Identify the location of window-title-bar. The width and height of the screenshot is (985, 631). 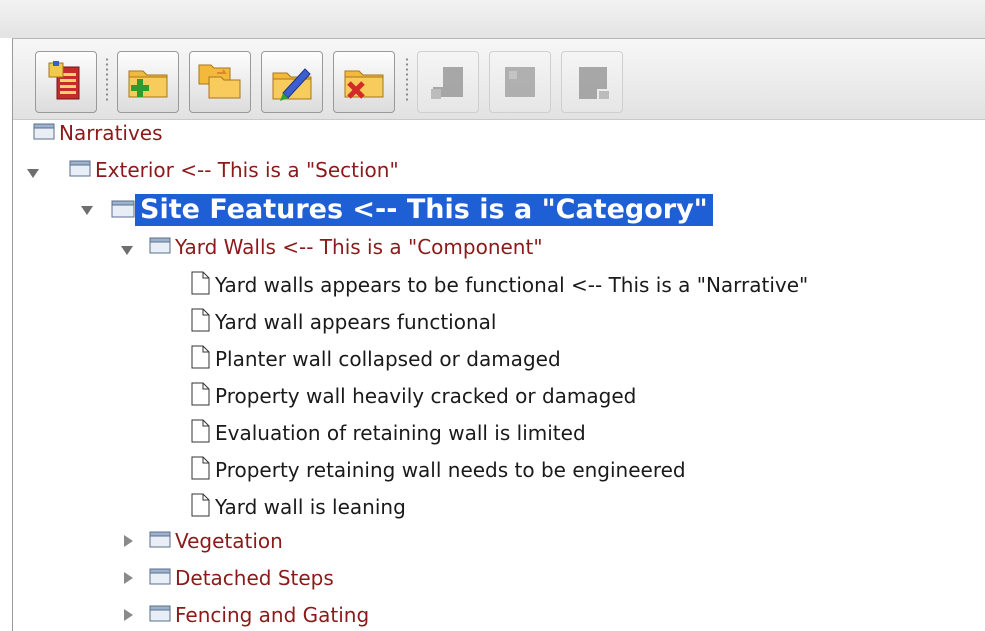
(492, 19).